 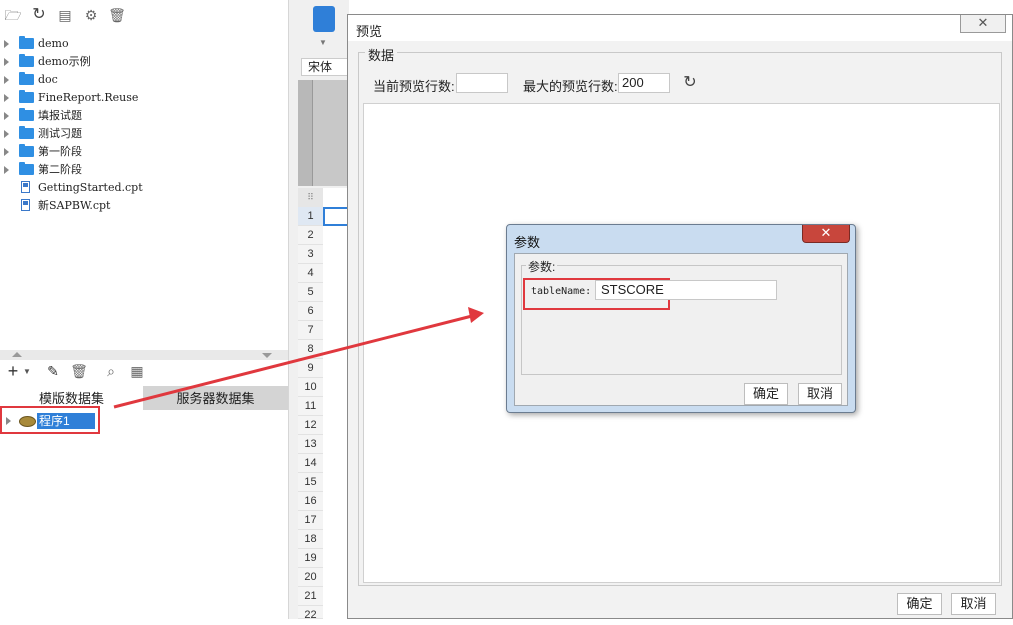 What do you see at coordinates (74, 205) in the screenshot?
I see `tree-item-label: 新SAPBW.cpt` at bounding box center [74, 205].